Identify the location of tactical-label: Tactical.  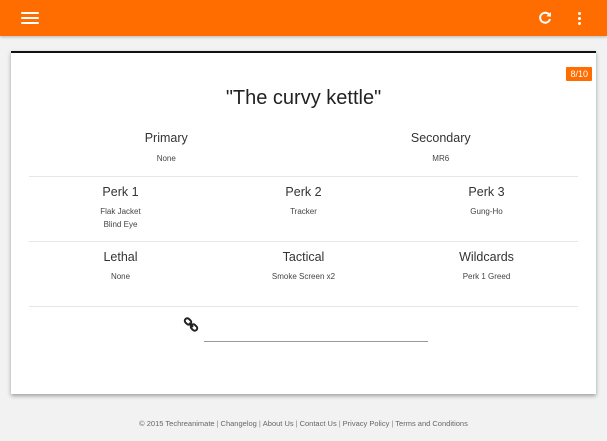
(303, 257).